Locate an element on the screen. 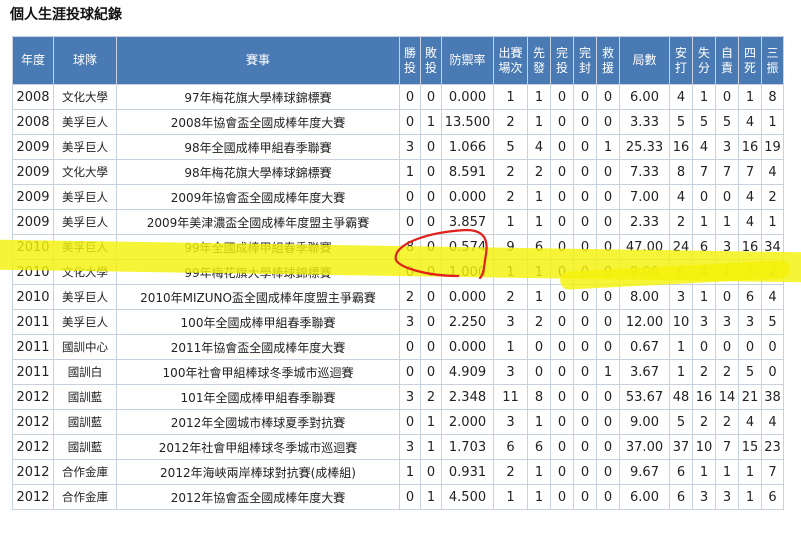 The height and width of the screenshot is (553, 801). cell-earned-runs: 3 is located at coordinates (727, 247).